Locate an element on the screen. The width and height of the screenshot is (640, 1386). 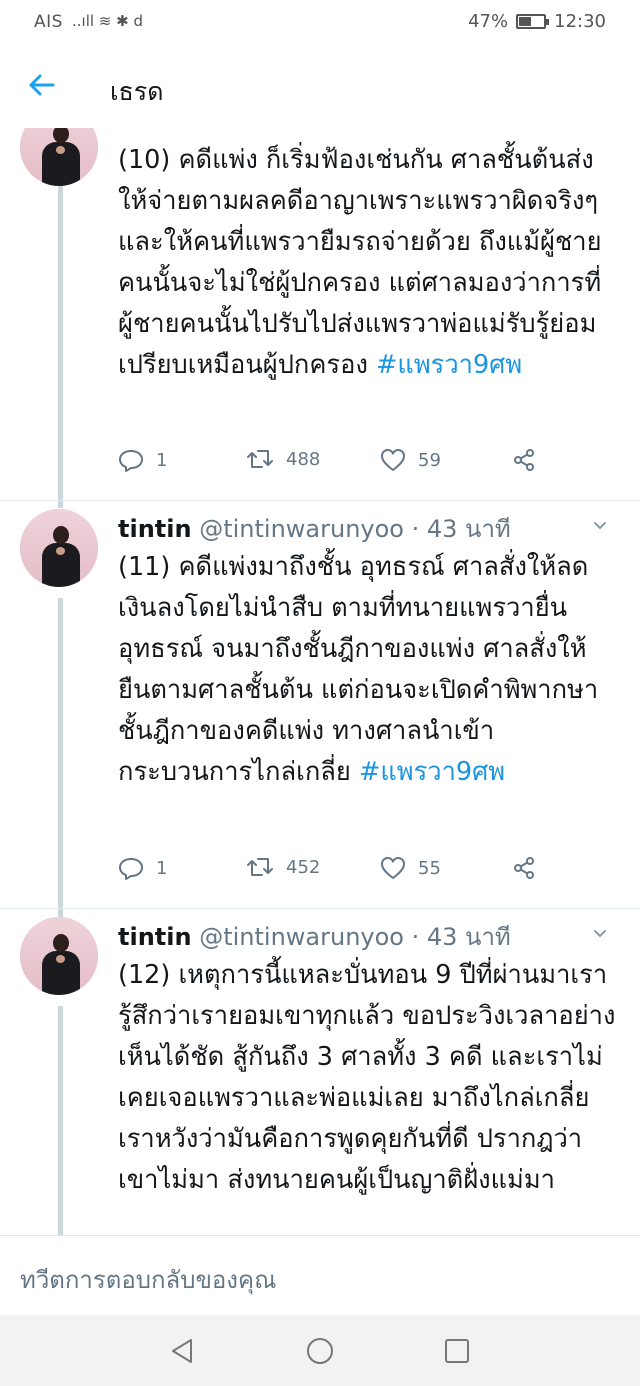
android-nav-bar is located at coordinates (320, 1350).